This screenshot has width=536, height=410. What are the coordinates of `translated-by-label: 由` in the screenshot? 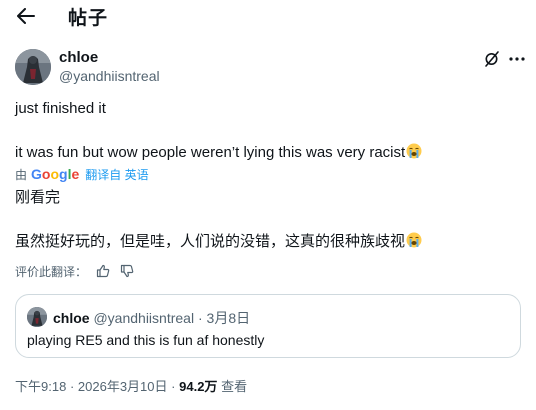 It's located at (21, 174).